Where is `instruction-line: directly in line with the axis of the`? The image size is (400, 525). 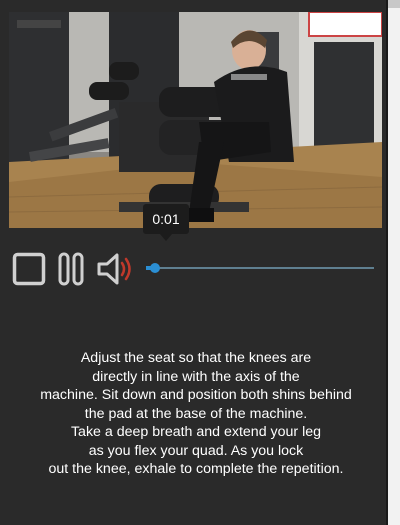 instruction-line: directly in line with the axis of the is located at coordinates (196, 376).